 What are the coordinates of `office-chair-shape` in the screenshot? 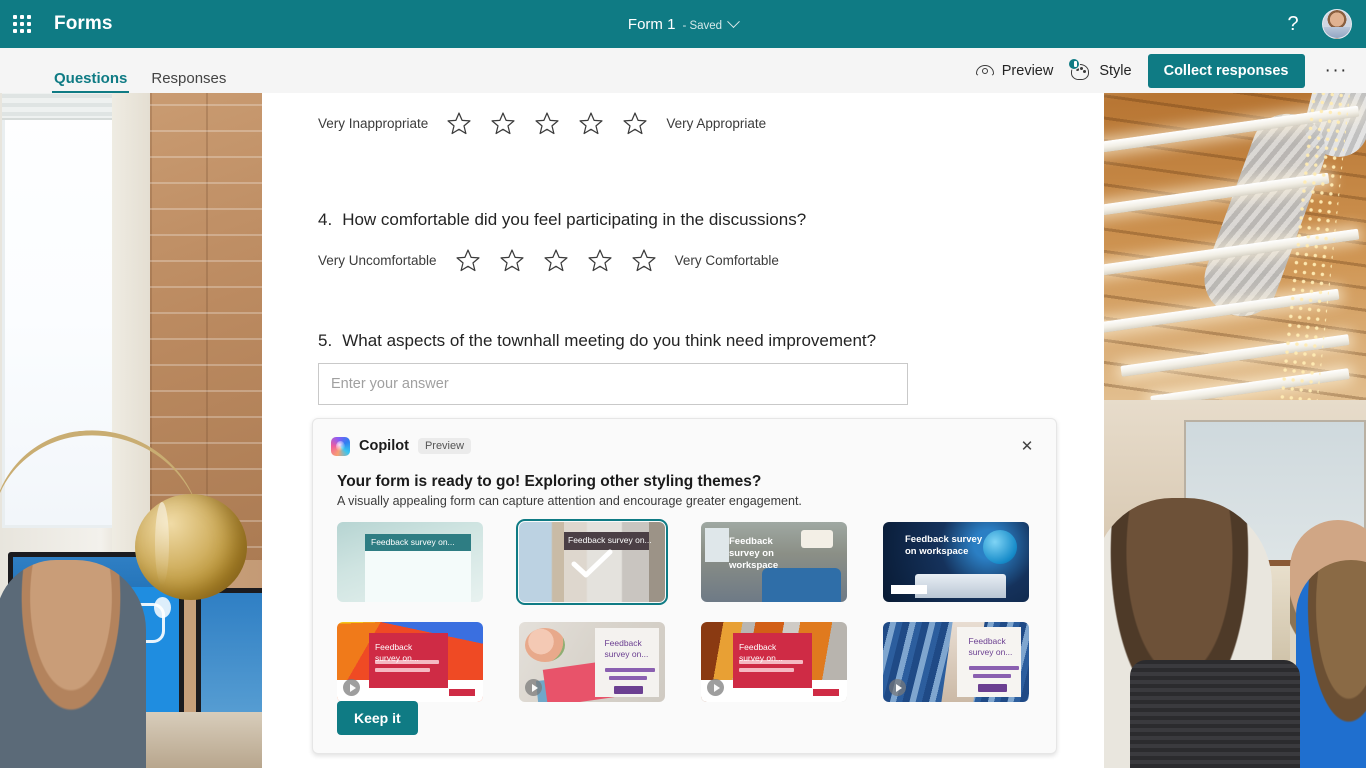 It's located at (1215, 714).